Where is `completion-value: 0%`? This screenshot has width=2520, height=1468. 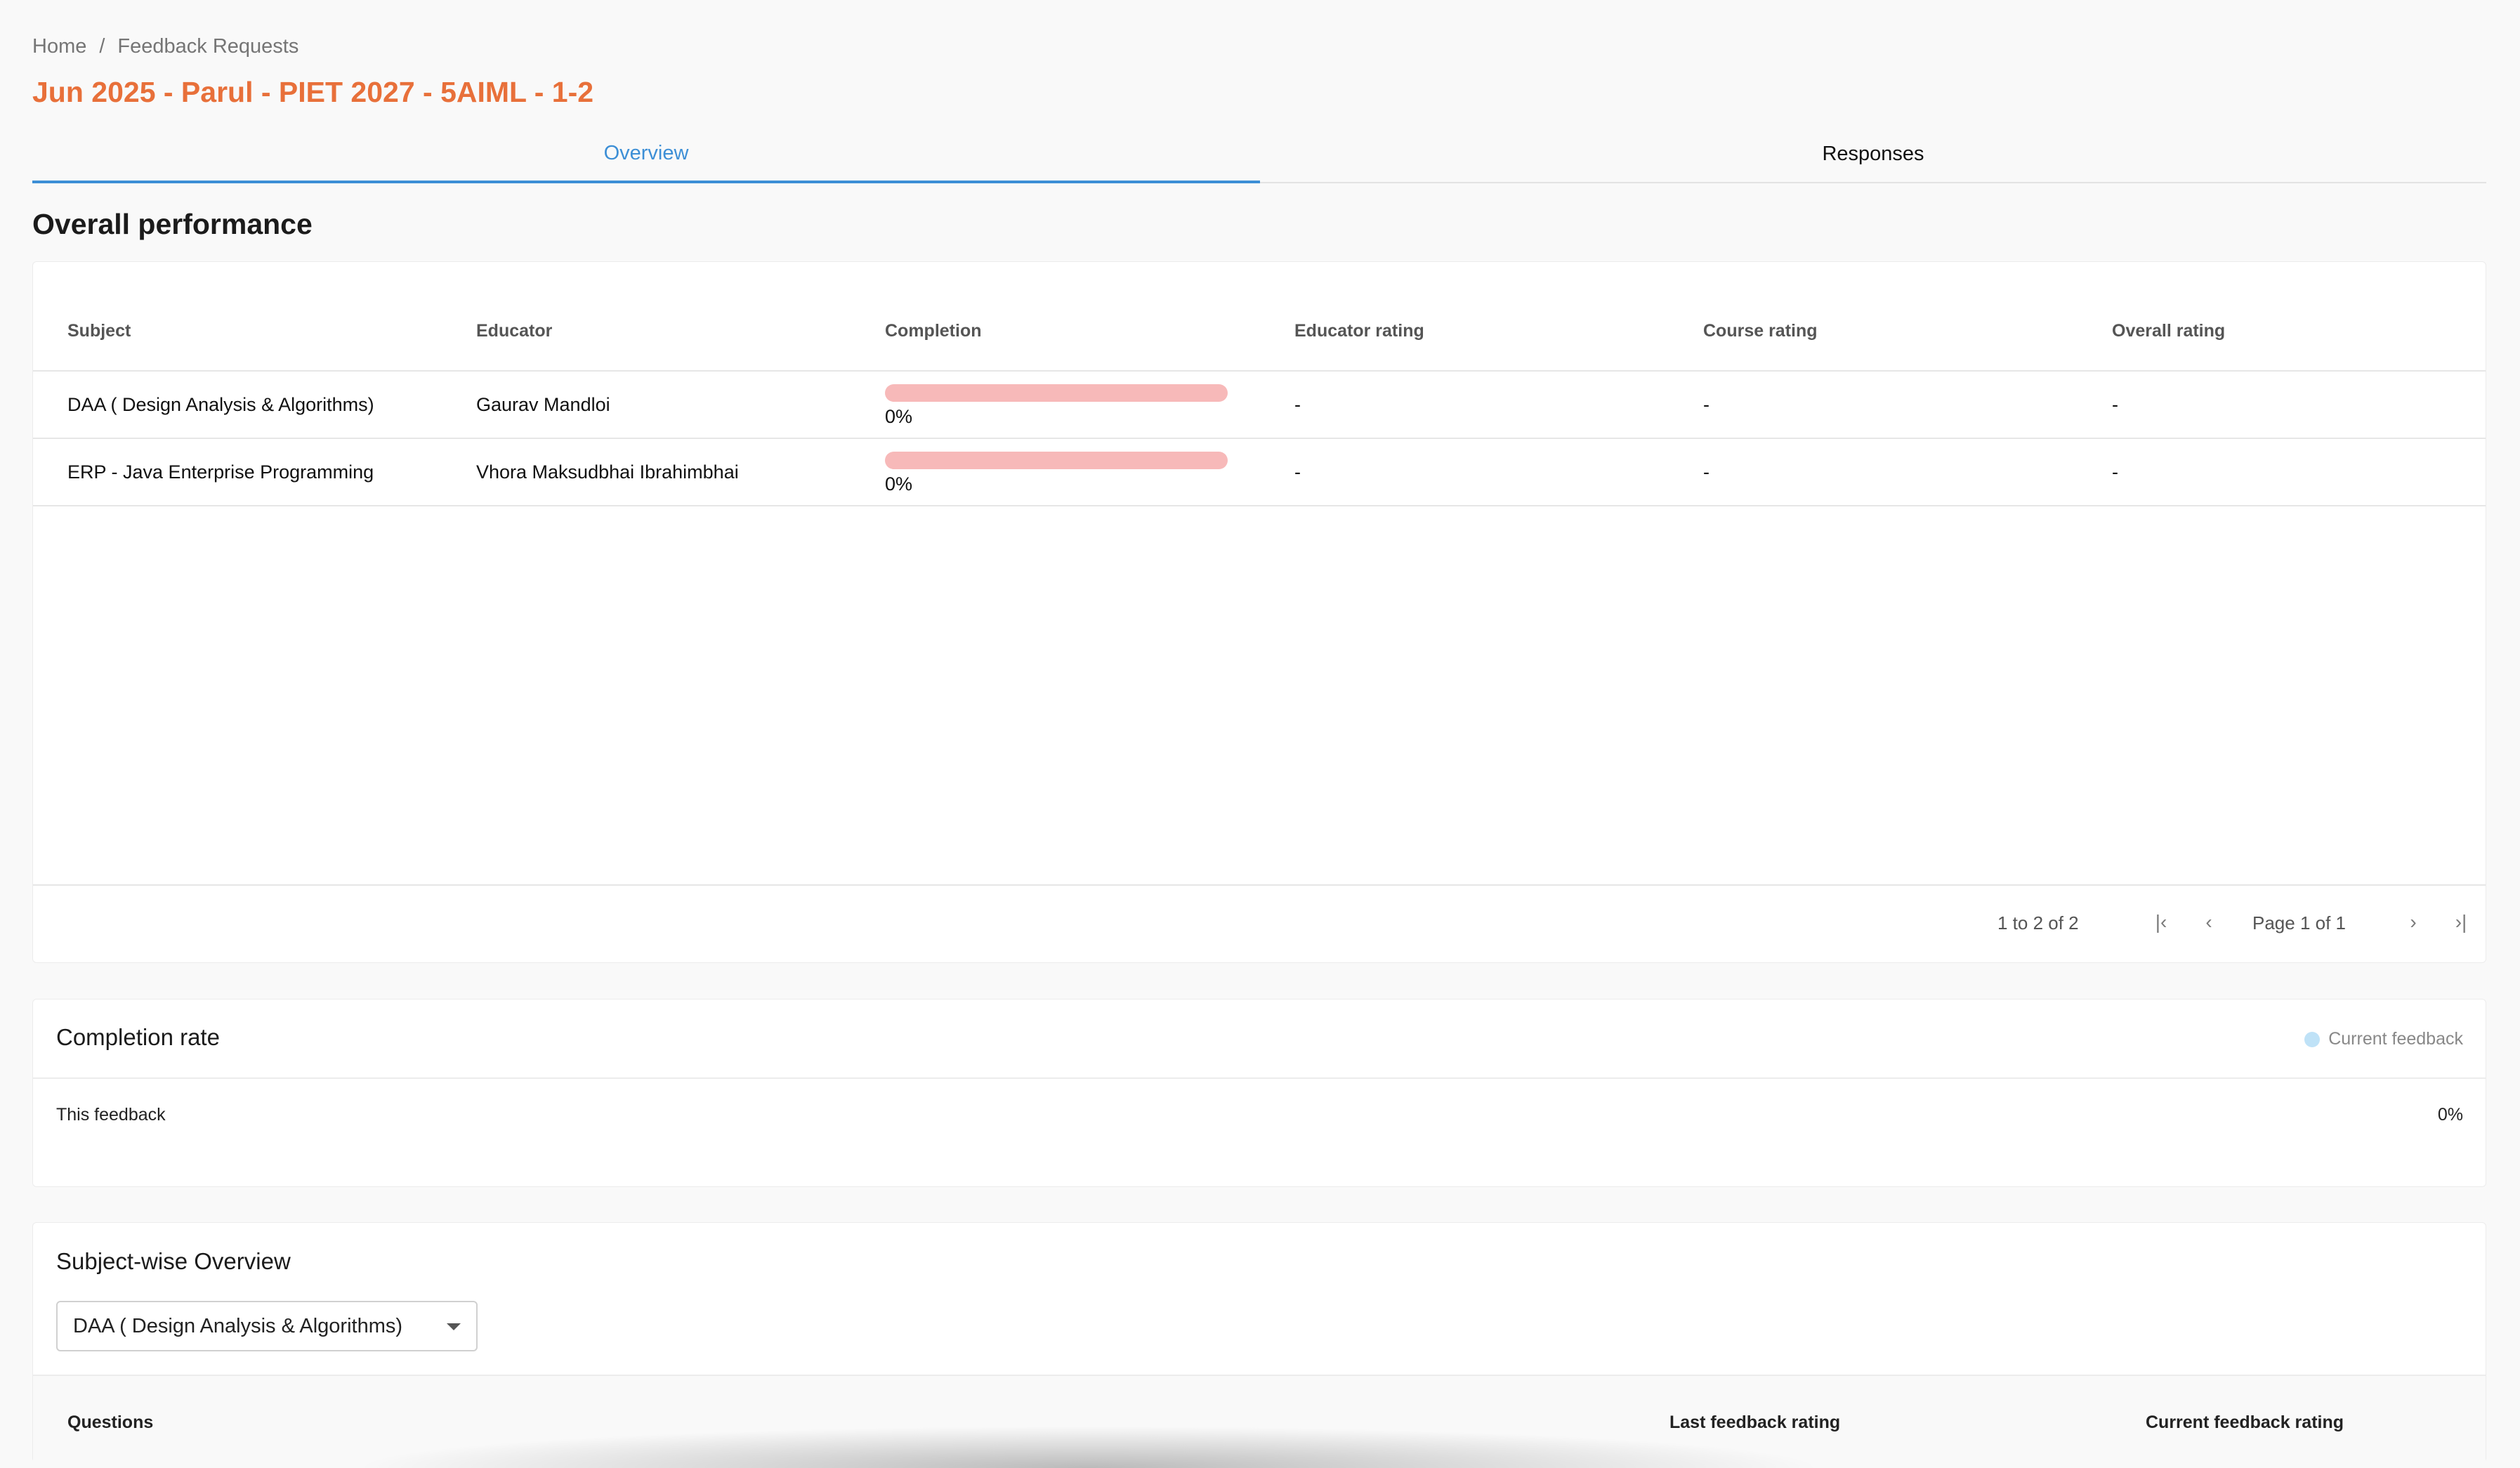
completion-value: 0% is located at coordinates (2450, 1115).